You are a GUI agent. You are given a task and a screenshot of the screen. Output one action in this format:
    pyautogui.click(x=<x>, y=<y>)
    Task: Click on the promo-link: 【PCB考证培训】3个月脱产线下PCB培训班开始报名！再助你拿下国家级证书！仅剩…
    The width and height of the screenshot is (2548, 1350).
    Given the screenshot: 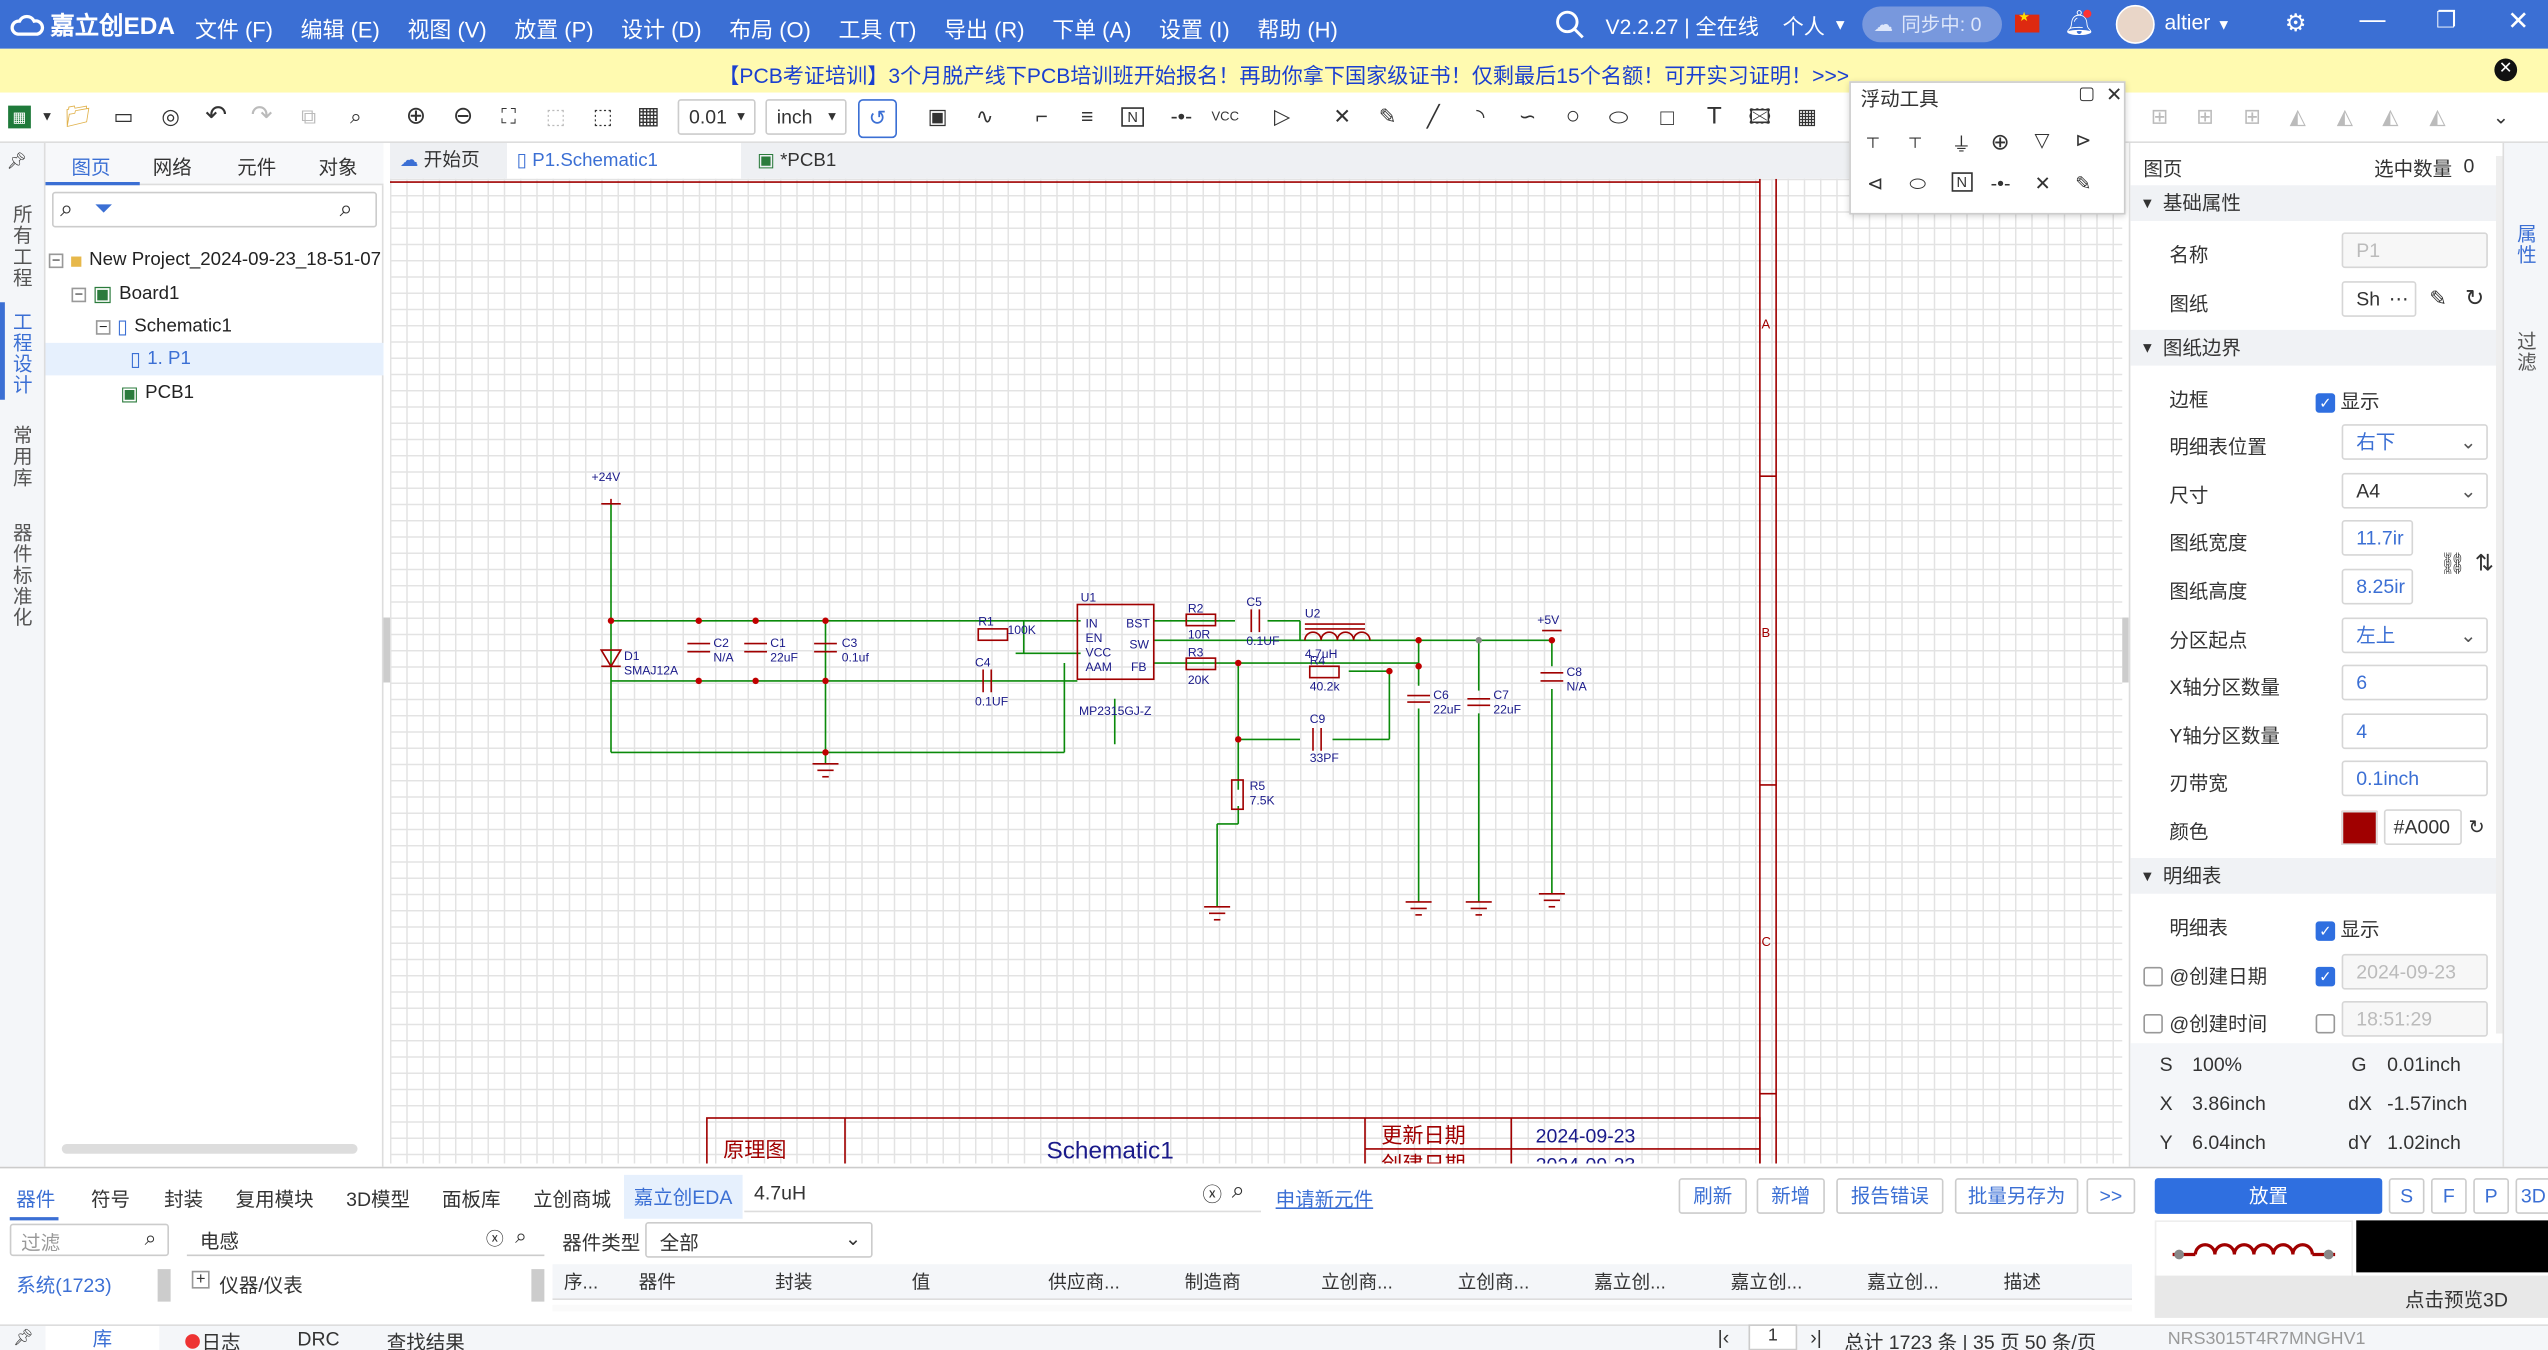 What is the action you would take?
    pyautogui.click(x=1283, y=74)
    